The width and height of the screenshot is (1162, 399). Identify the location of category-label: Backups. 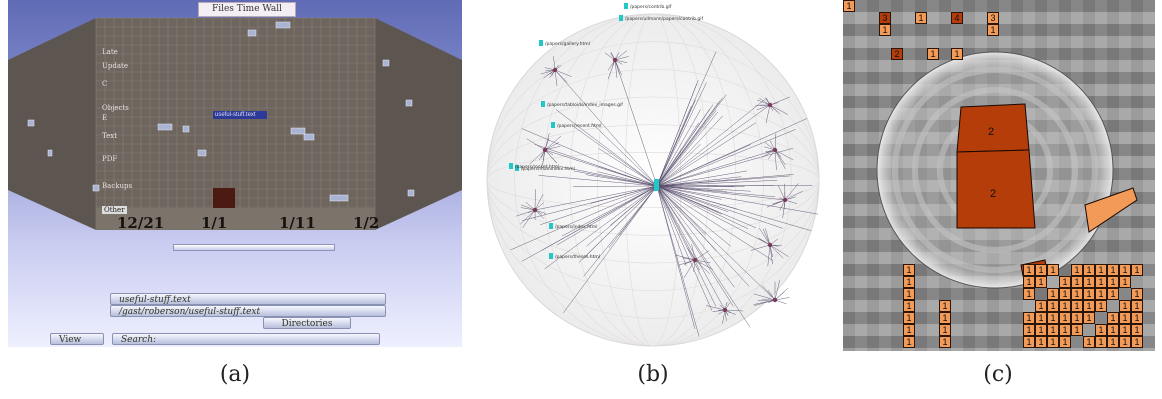
(117, 186).